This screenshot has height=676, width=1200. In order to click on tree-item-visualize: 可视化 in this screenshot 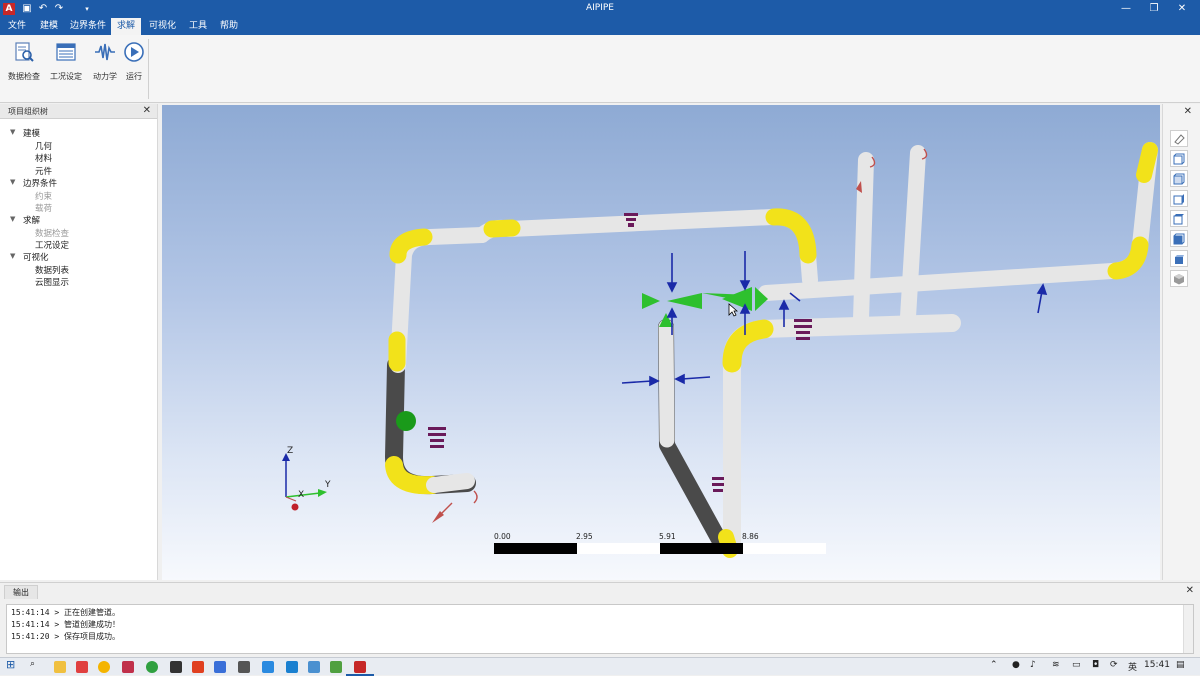, I will do `click(36, 257)`.